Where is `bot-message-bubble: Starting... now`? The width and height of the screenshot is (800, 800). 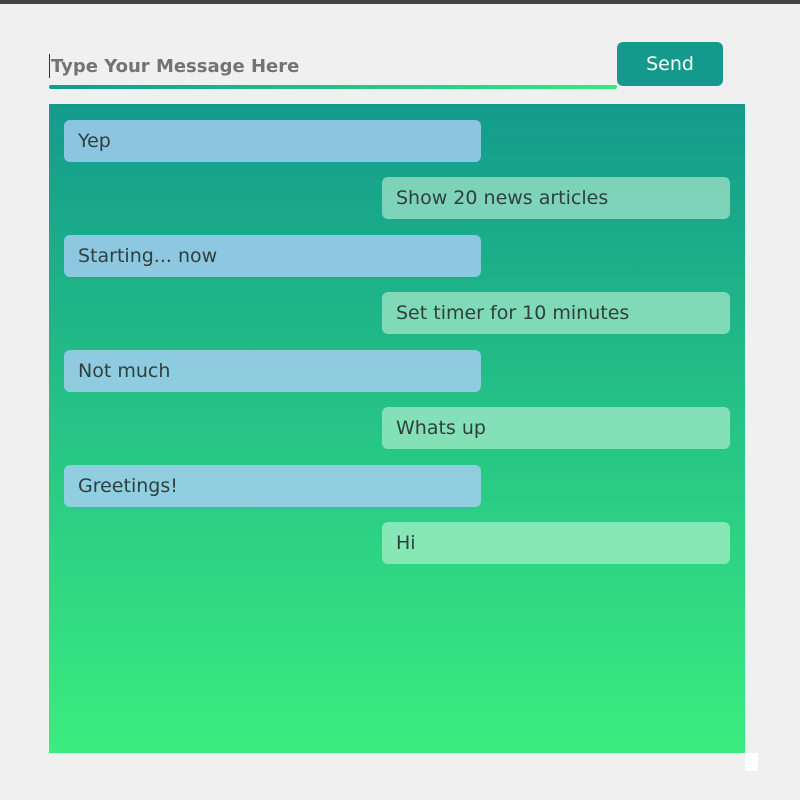 bot-message-bubble: Starting... now is located at coordinates (272, 256).